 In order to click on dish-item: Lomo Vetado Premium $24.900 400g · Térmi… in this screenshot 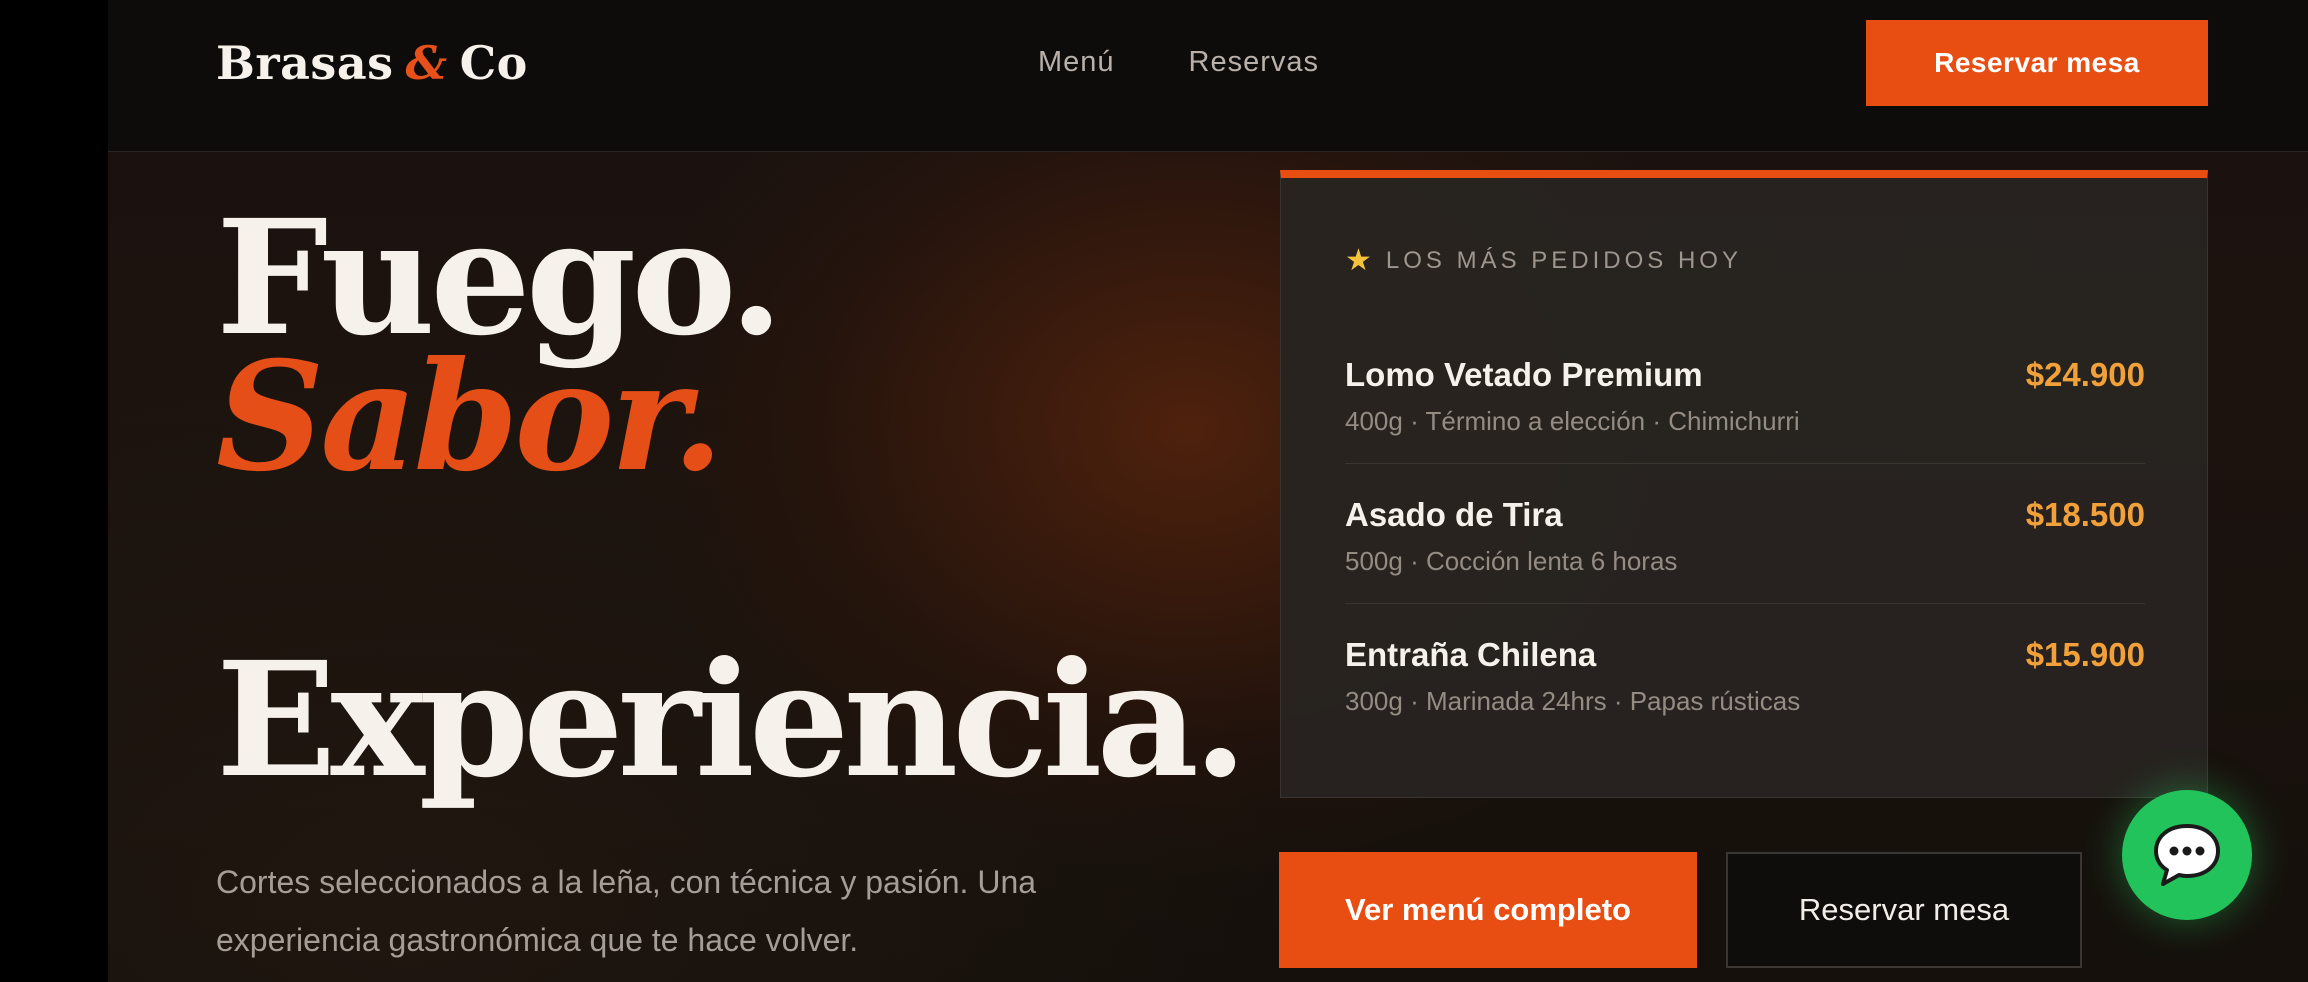, I will do `click(1745, 426)`.